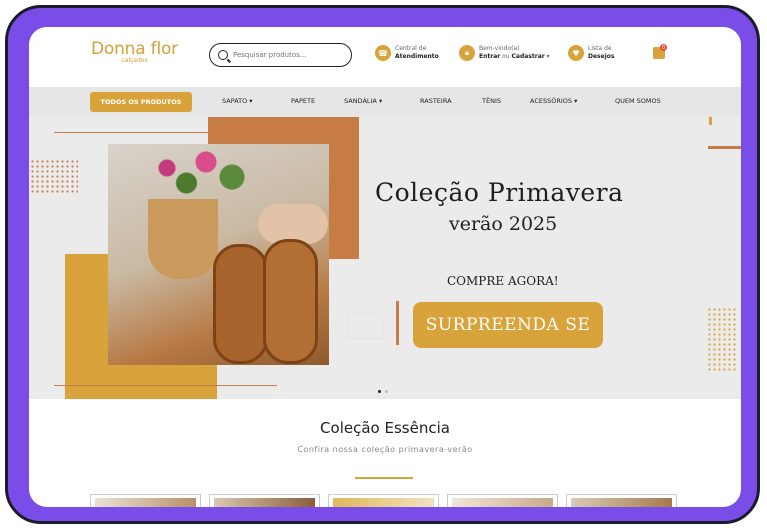 This screenshot has height=530, width=767. I want to click on nav-label: TÊNIS, so click(491, 101).